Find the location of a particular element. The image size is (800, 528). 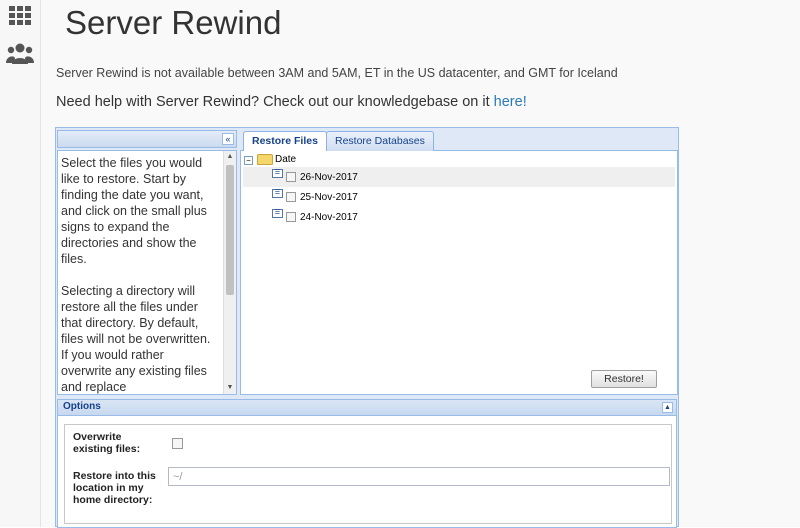

left-sidebar is located at coordinates (20, 263).